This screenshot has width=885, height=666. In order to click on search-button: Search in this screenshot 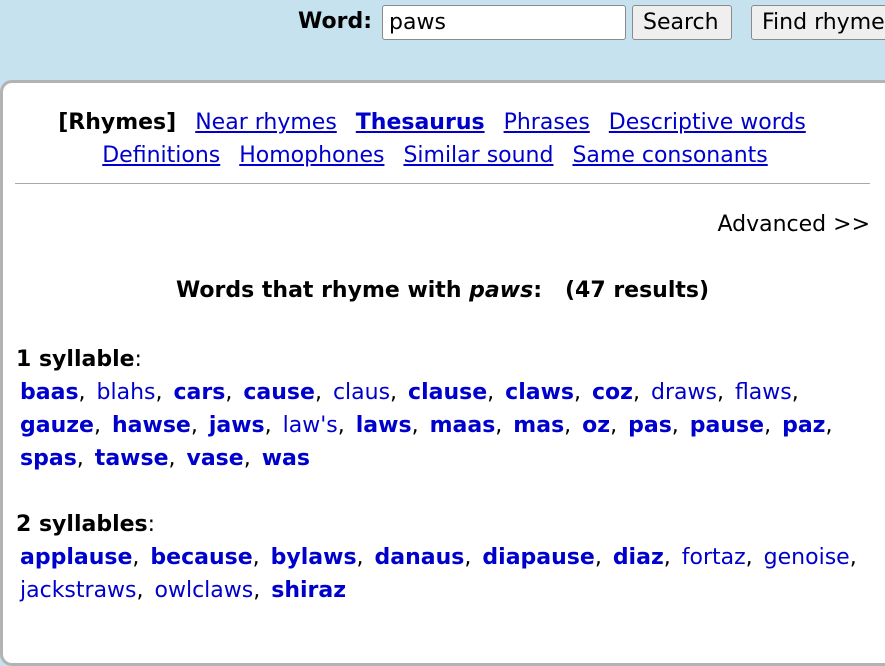, I will do `click(682, 22)`.